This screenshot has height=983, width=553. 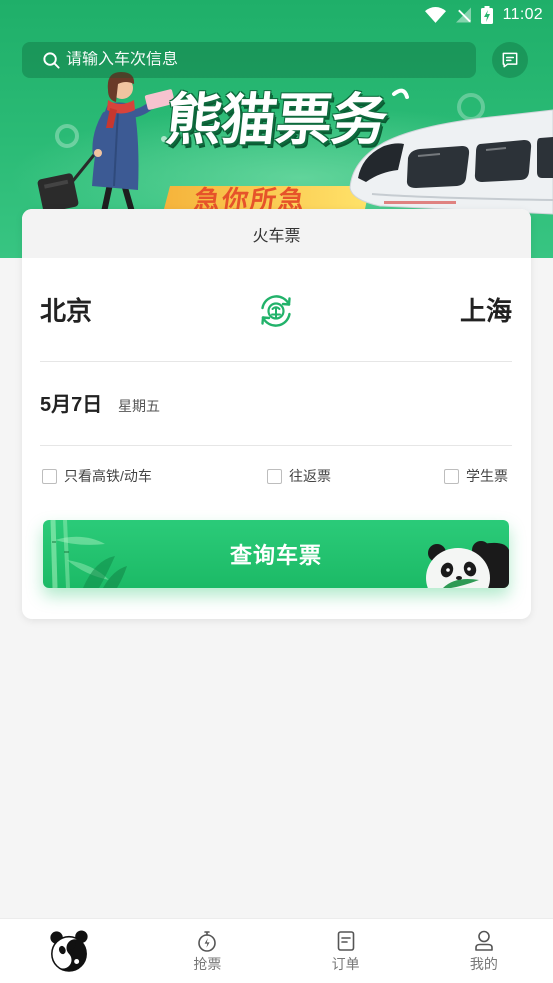 I want to click on nav-label: 我的, so click(x=483, y=964).